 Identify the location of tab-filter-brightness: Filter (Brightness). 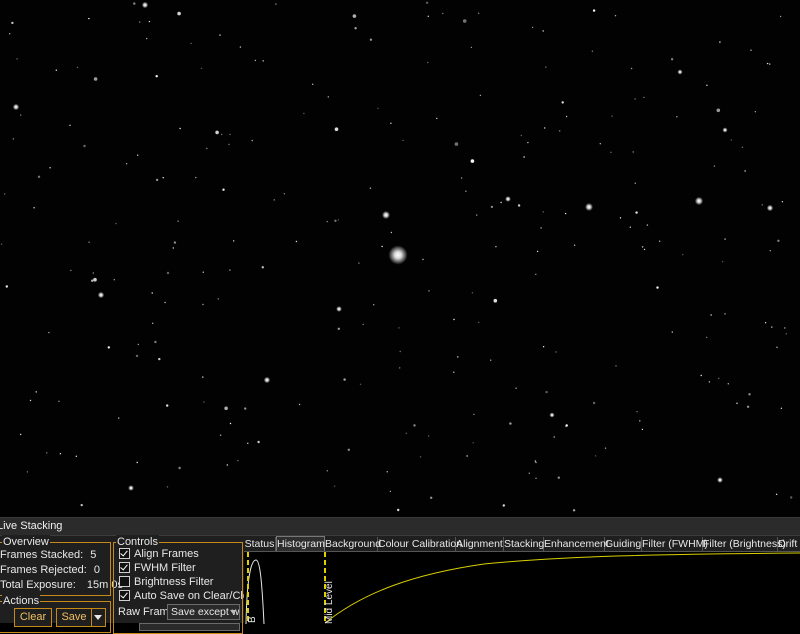
(744, 544).